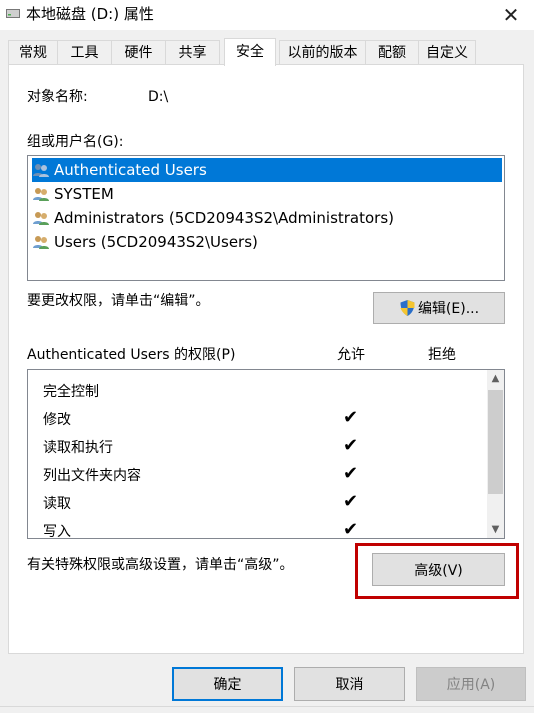 Image resolution: width=534 pixels, height=713 pixels. What do you see at coordinates (192, 52) in the screenshot?
I see `tab-sharing: 共享` at bounding box center [192, 52].